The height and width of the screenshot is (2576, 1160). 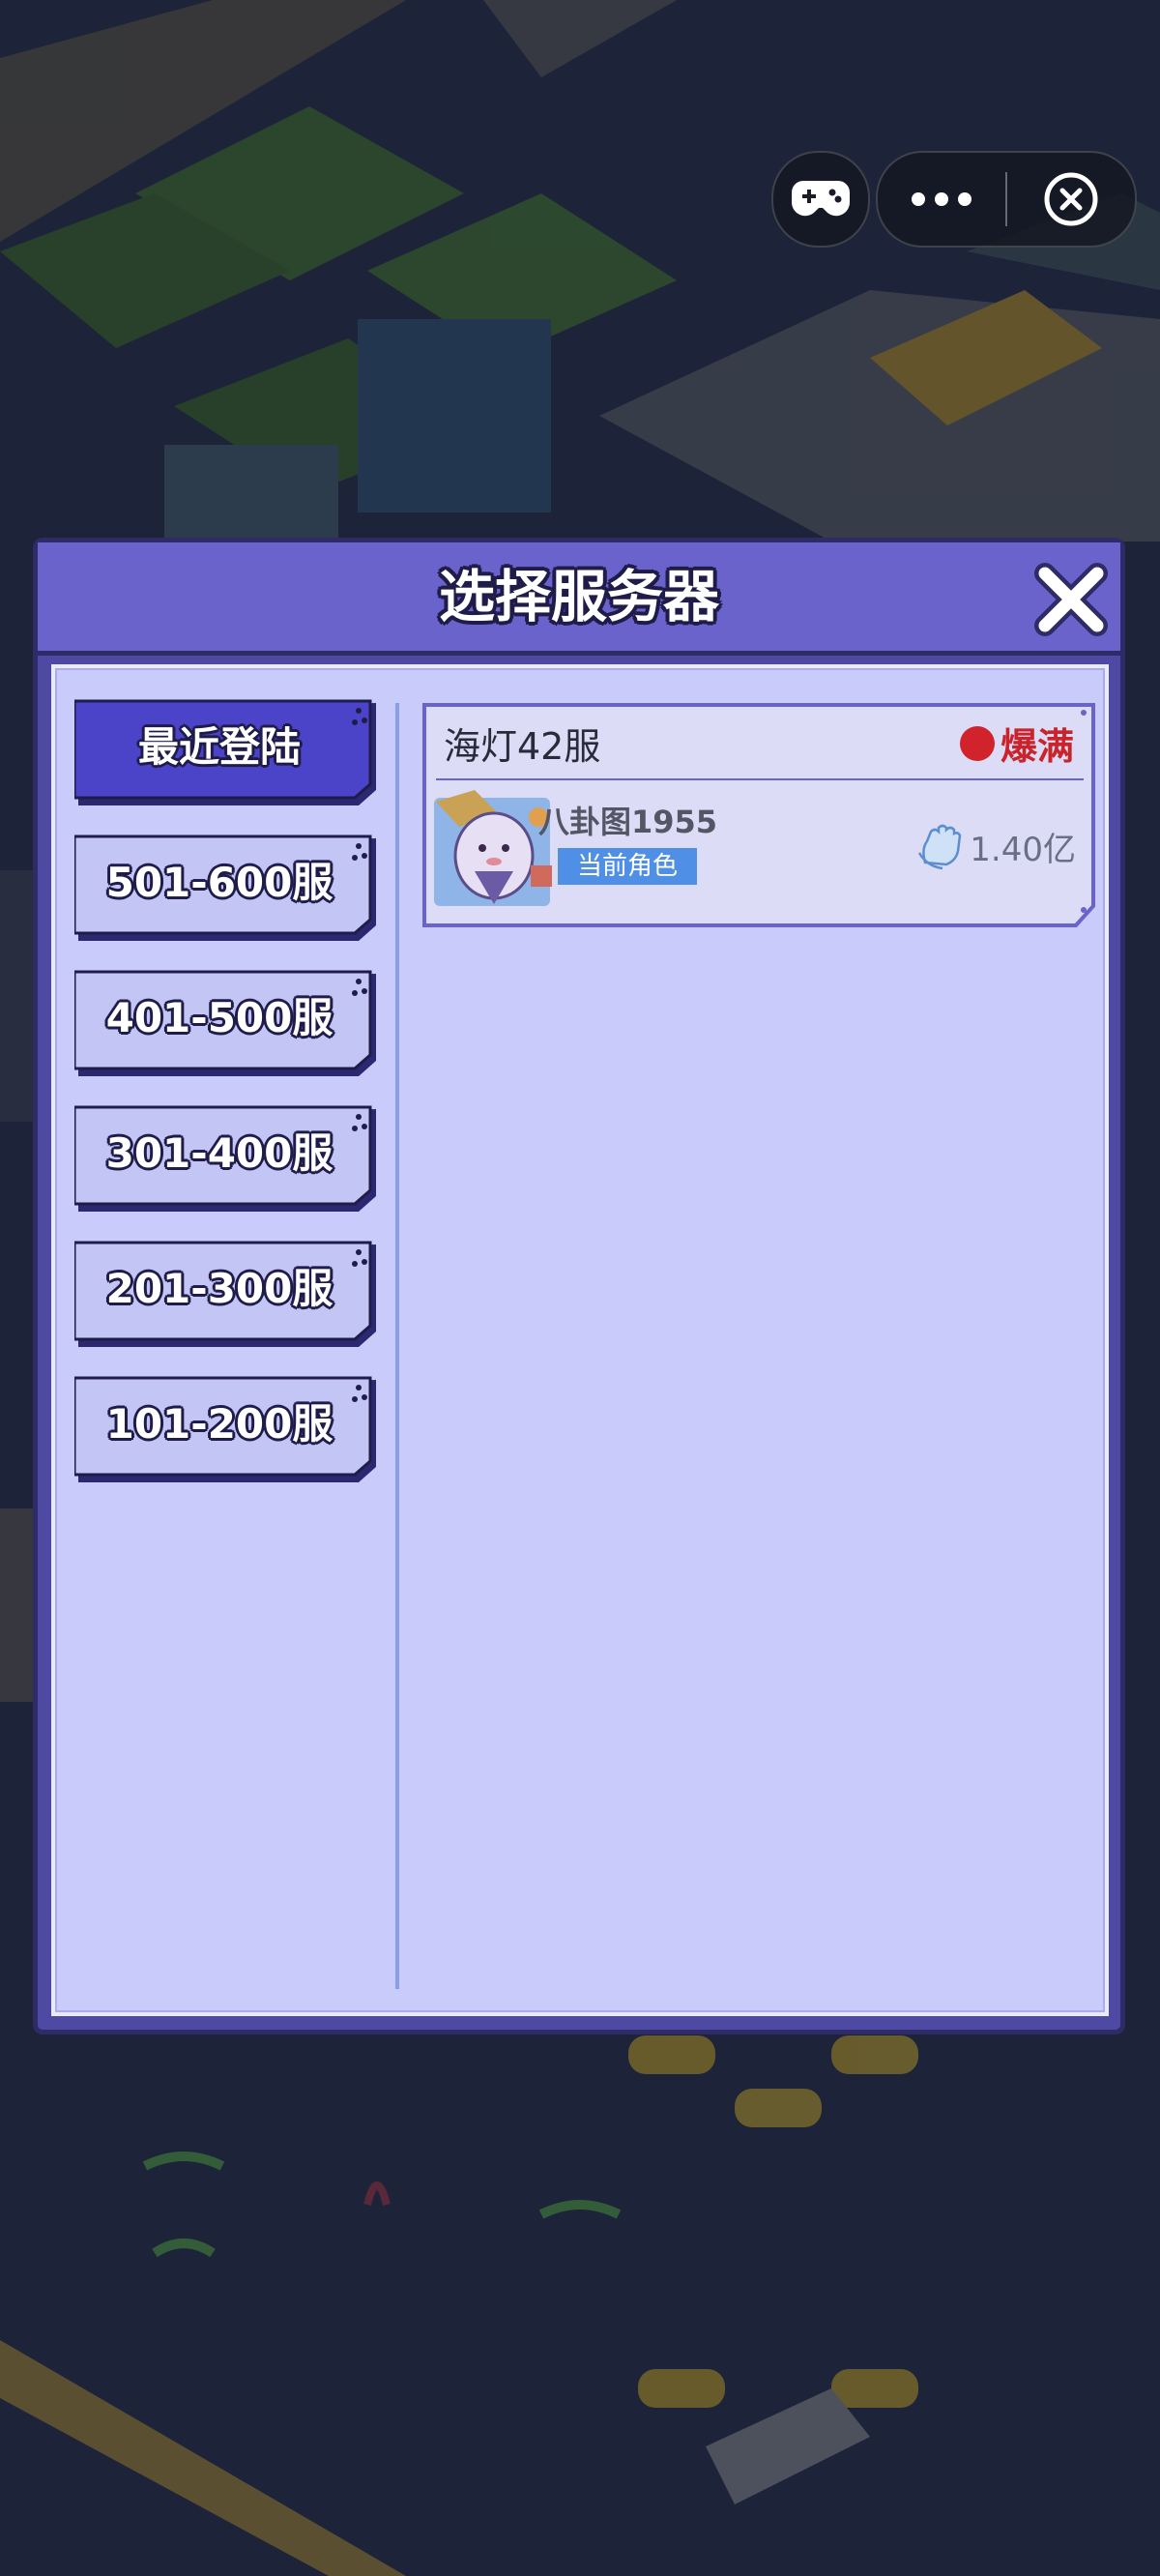 I want to click on tab-101-200: 101-200服, so click(x=225, y=1430).